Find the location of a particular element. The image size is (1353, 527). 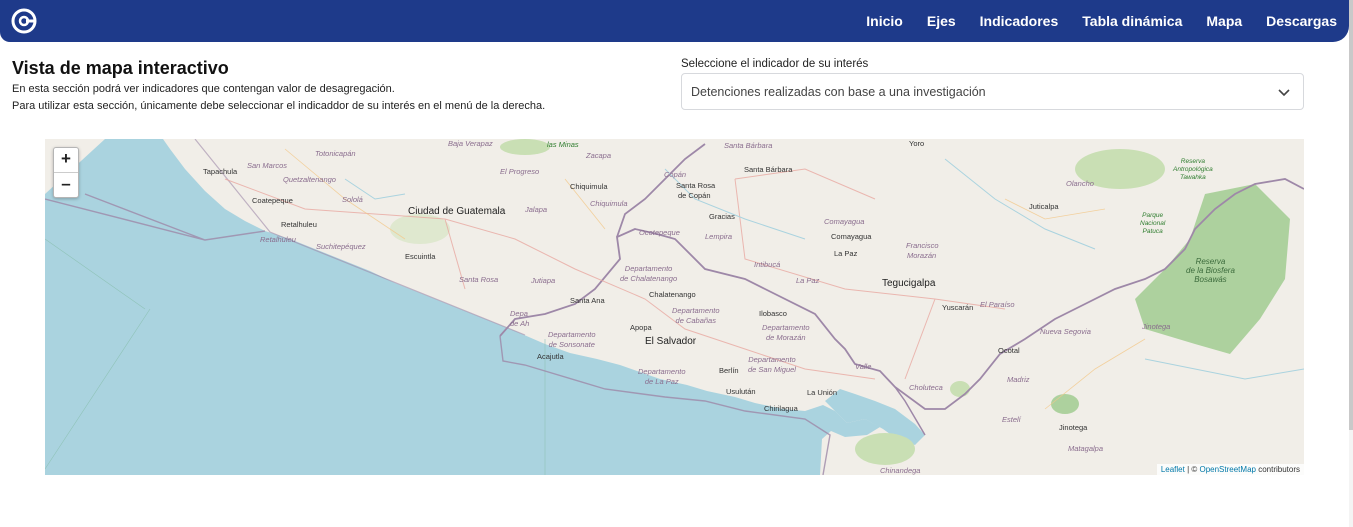

map-label-las-minas: las Minas is located at coordinates (563, 144).